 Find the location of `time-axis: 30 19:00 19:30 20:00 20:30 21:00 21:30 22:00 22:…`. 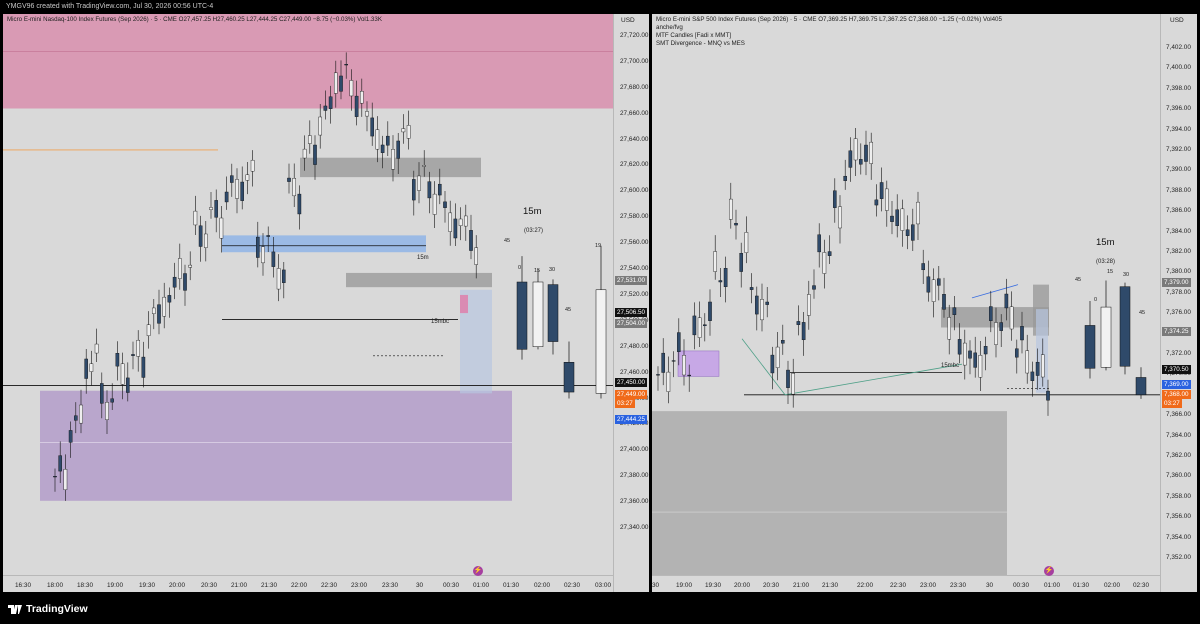

time-axis: 30 19:00 19:30 20:00 20:30 21:00 21:30 22:00 22:… is located at coordinates (906, 583).